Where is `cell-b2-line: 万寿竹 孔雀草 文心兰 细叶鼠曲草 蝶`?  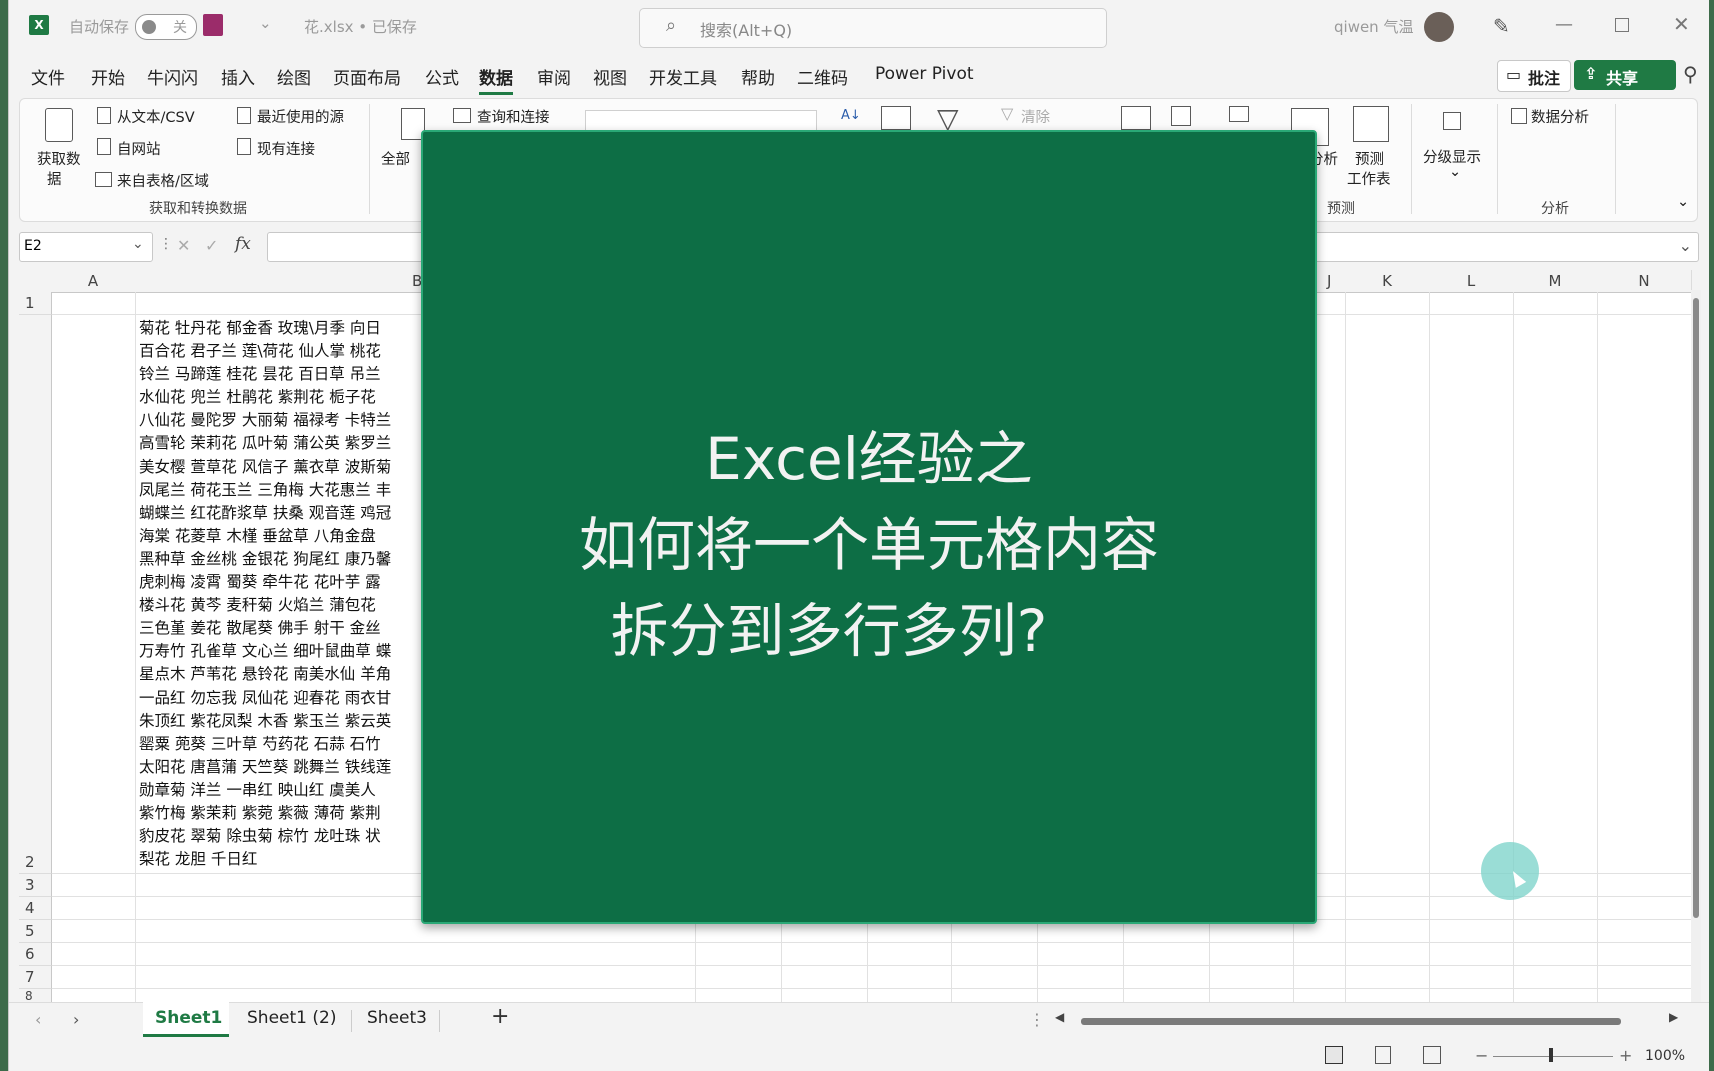 cell-b2-line: 万寿竹 孔雀草 文心兰 细叶鼠曲草 蝶 is located at coordinates (265, 651).